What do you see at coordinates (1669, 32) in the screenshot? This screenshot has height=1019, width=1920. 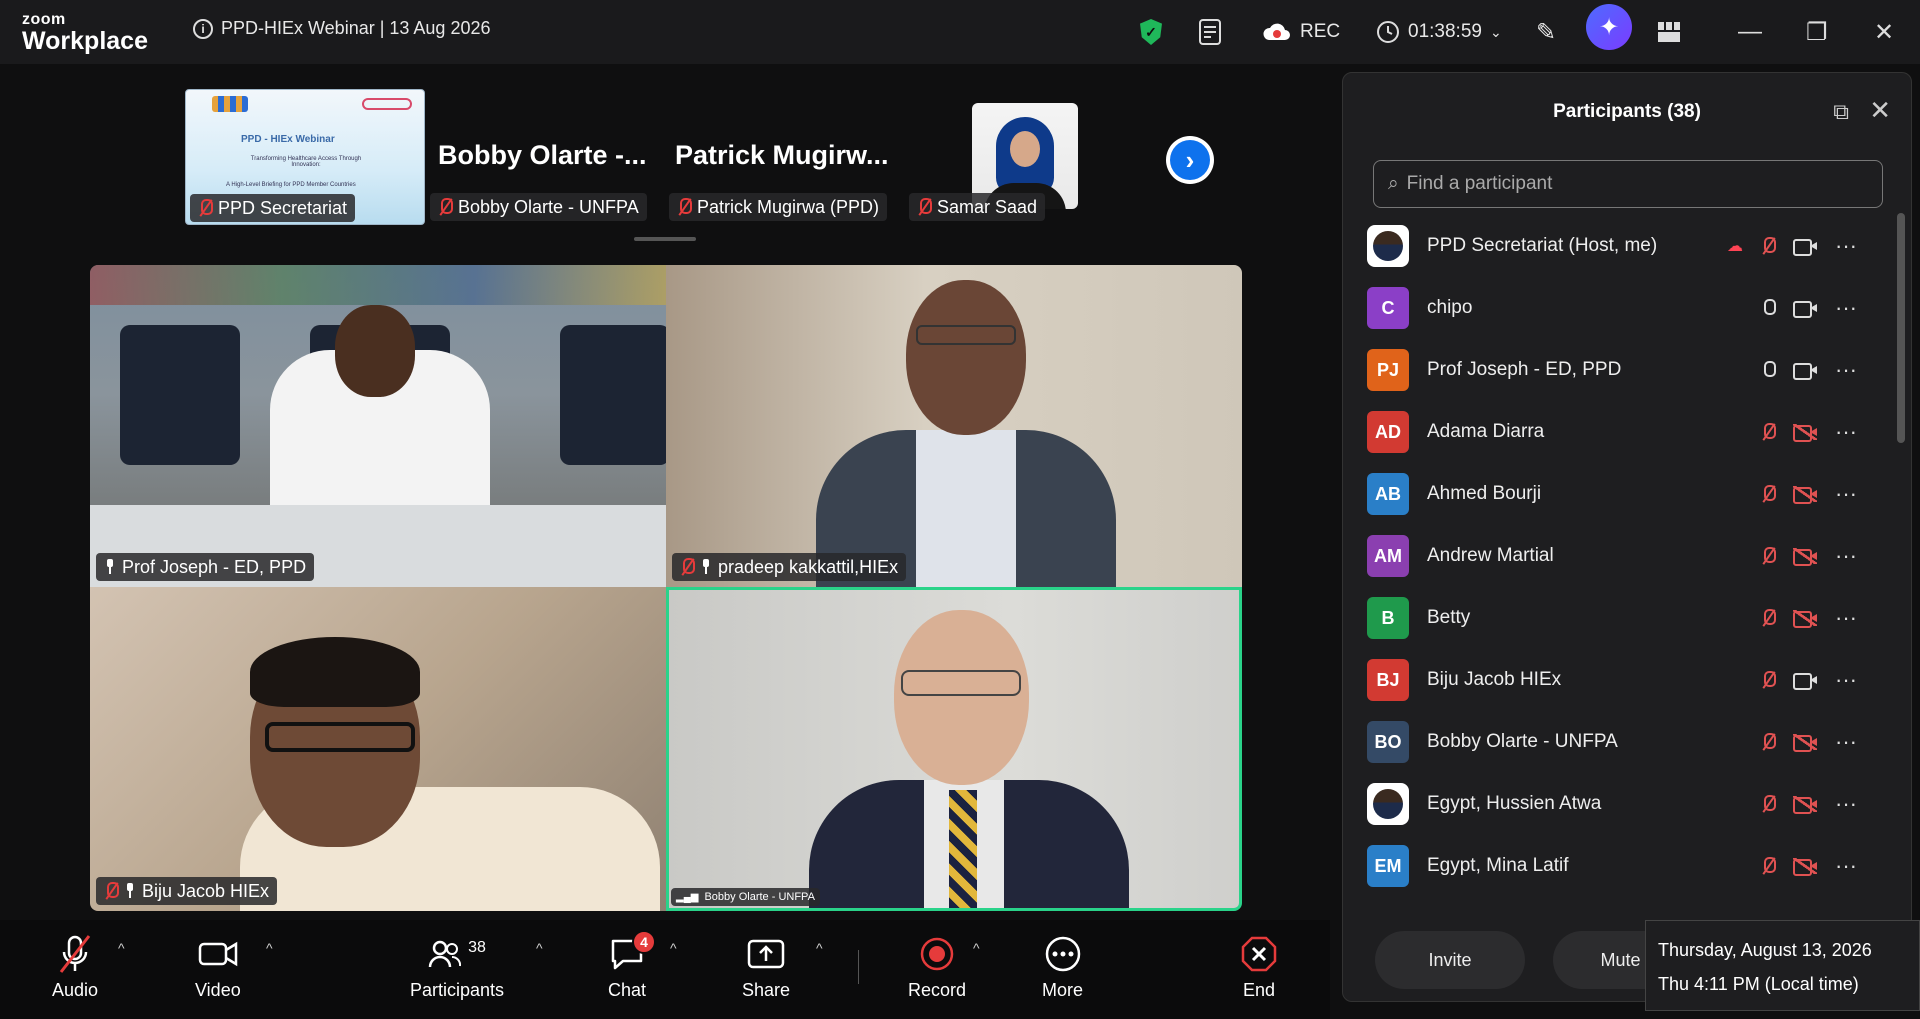 I see `view-button` at bounding box center [1669, 32].